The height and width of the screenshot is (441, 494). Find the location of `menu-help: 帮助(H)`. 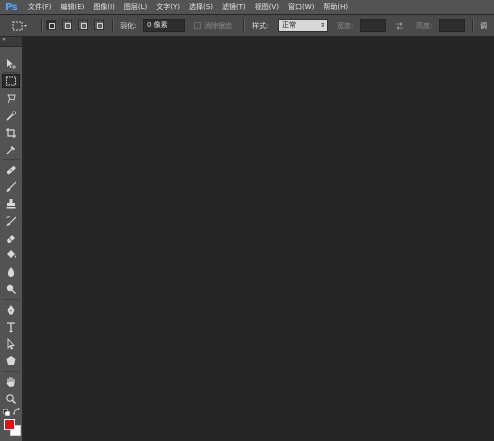

menu-help: 帮助(H) is located at coordinates (335, 7).